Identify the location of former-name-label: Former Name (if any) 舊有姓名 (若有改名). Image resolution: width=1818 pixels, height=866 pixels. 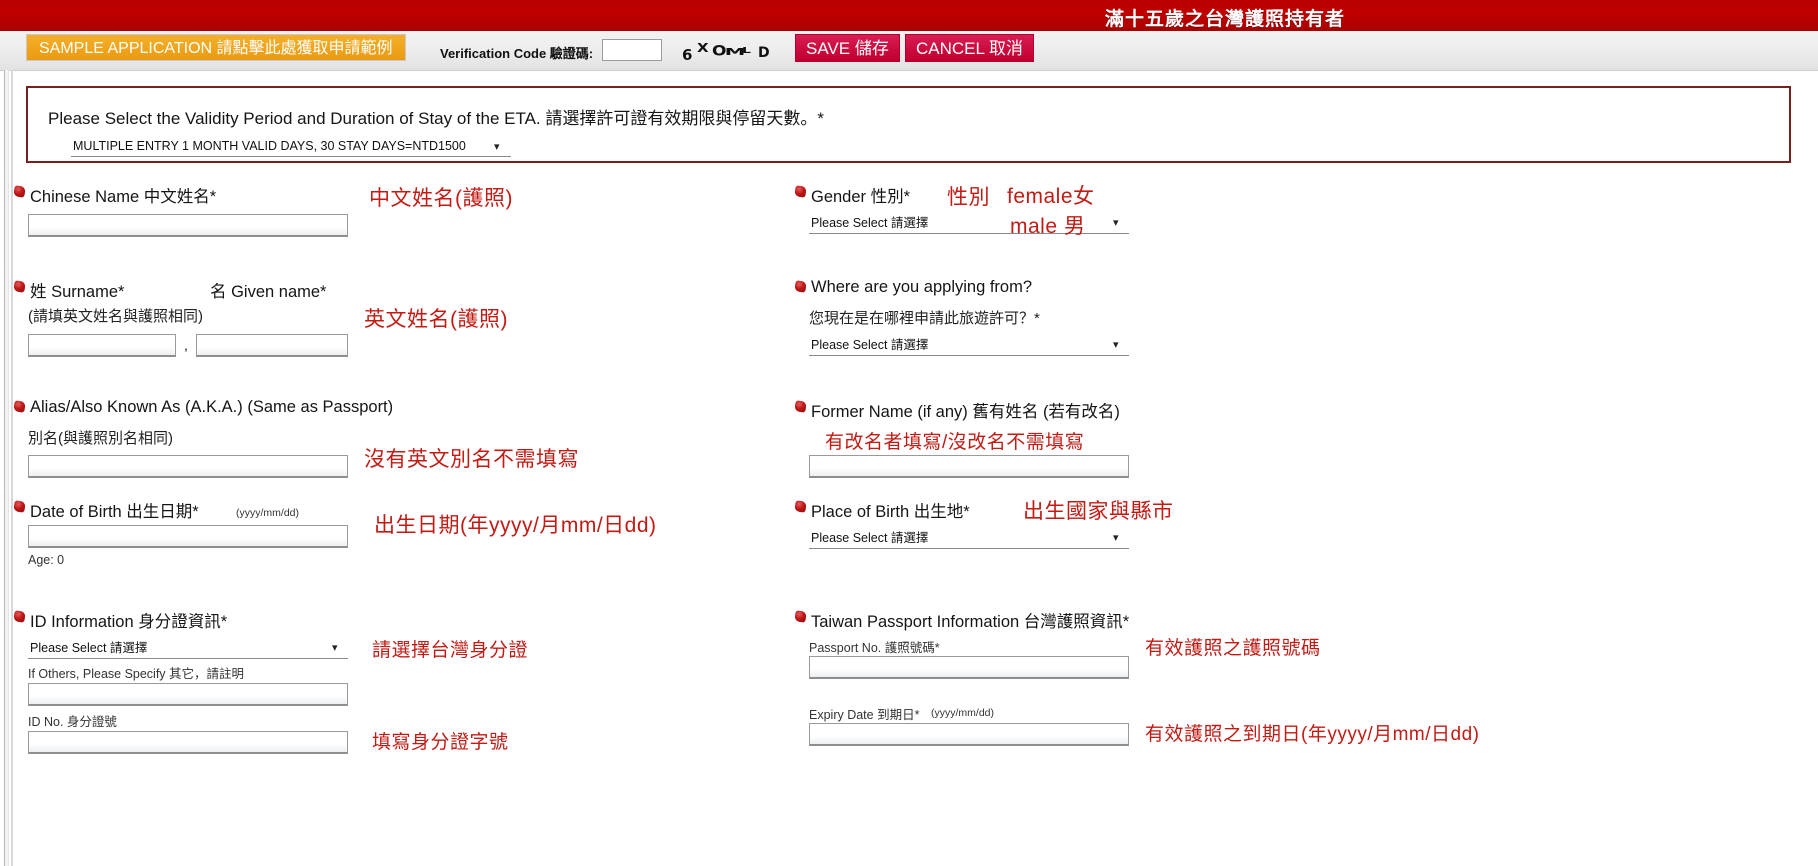
(965, 412).